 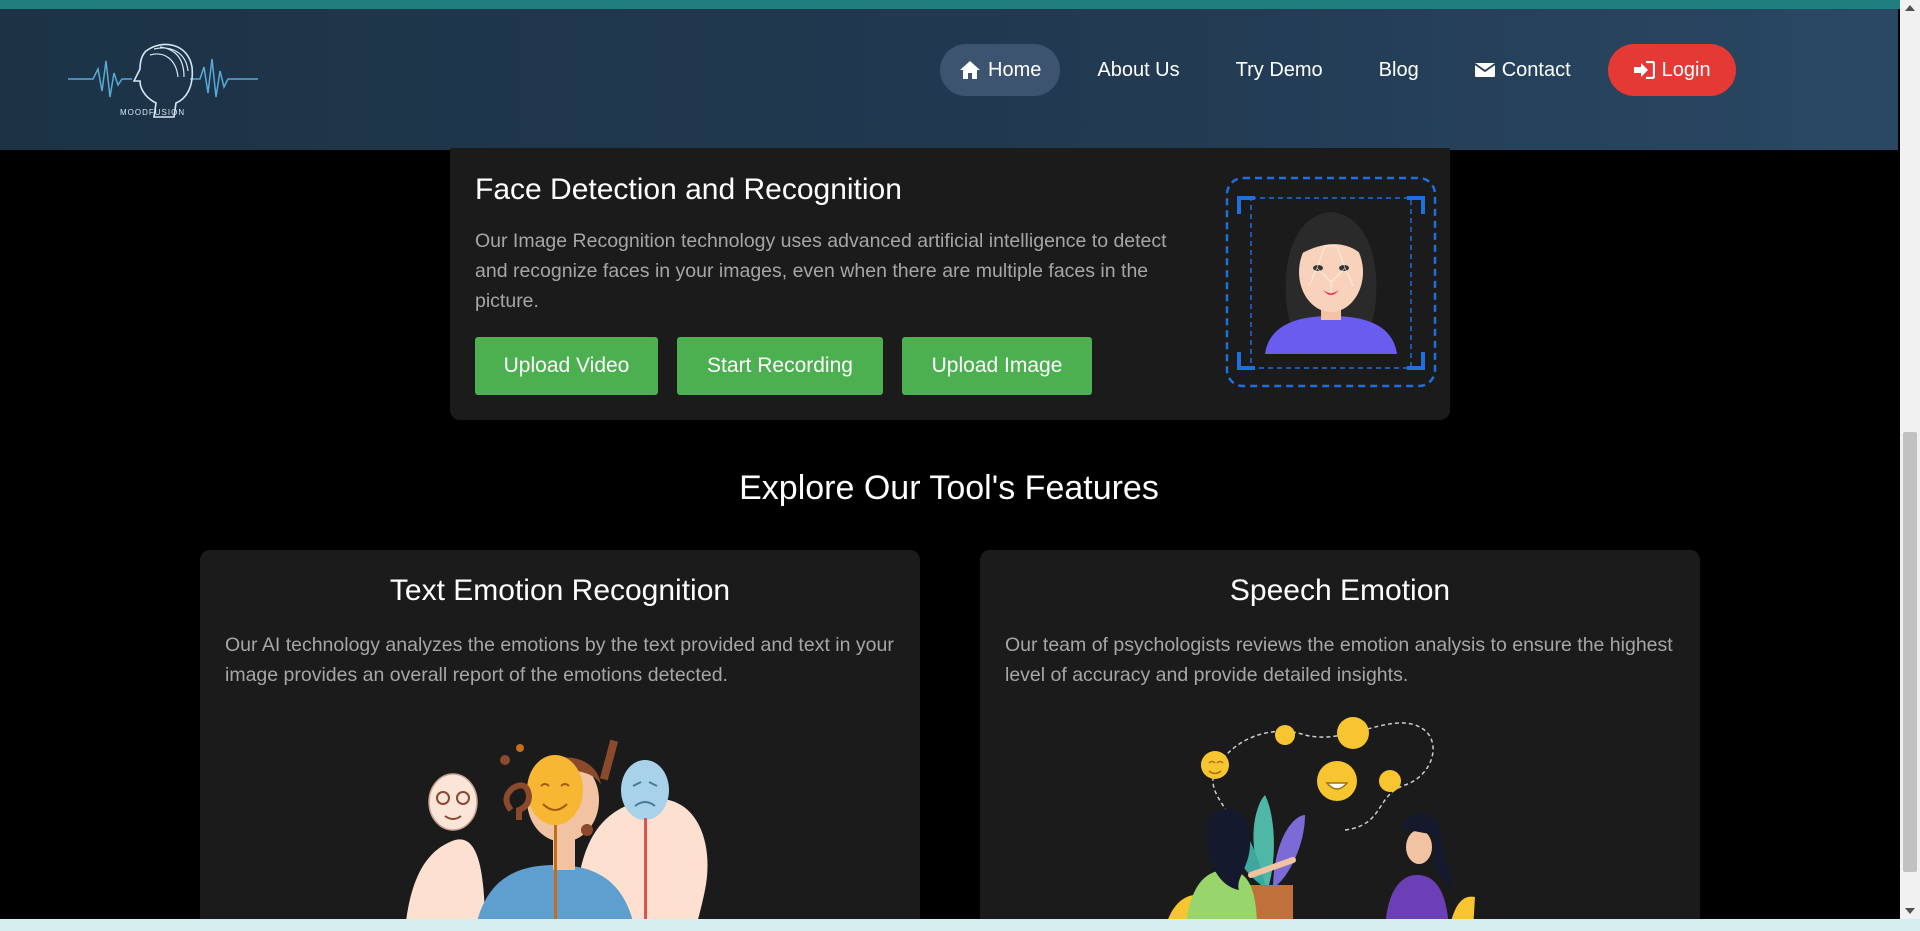 I want to click on logo-text: MOODFUSION, so click(x=153, y=112).